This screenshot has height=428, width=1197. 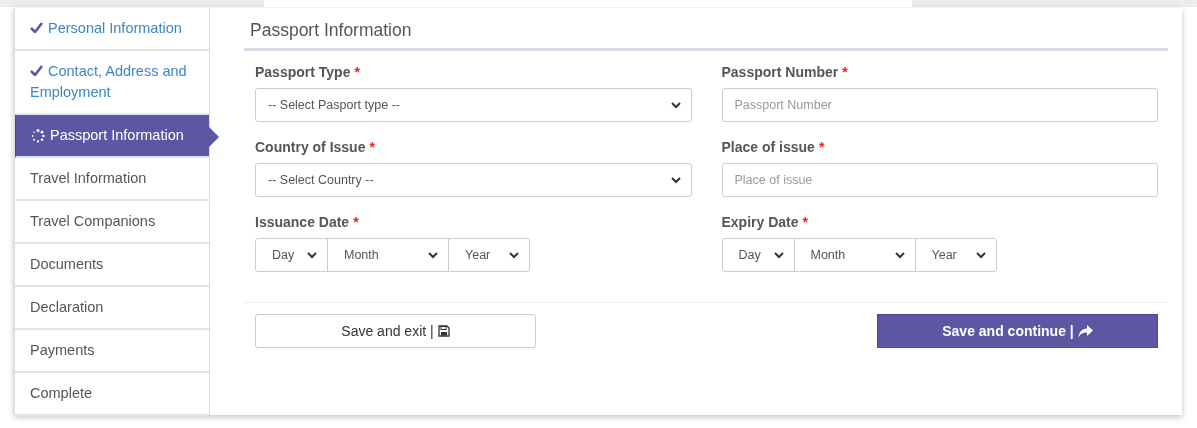 What do you see at coordinates (112, 29) in the screenshot?
I see `sidebar-step: Personal Information` at bounding box center [112, 29].